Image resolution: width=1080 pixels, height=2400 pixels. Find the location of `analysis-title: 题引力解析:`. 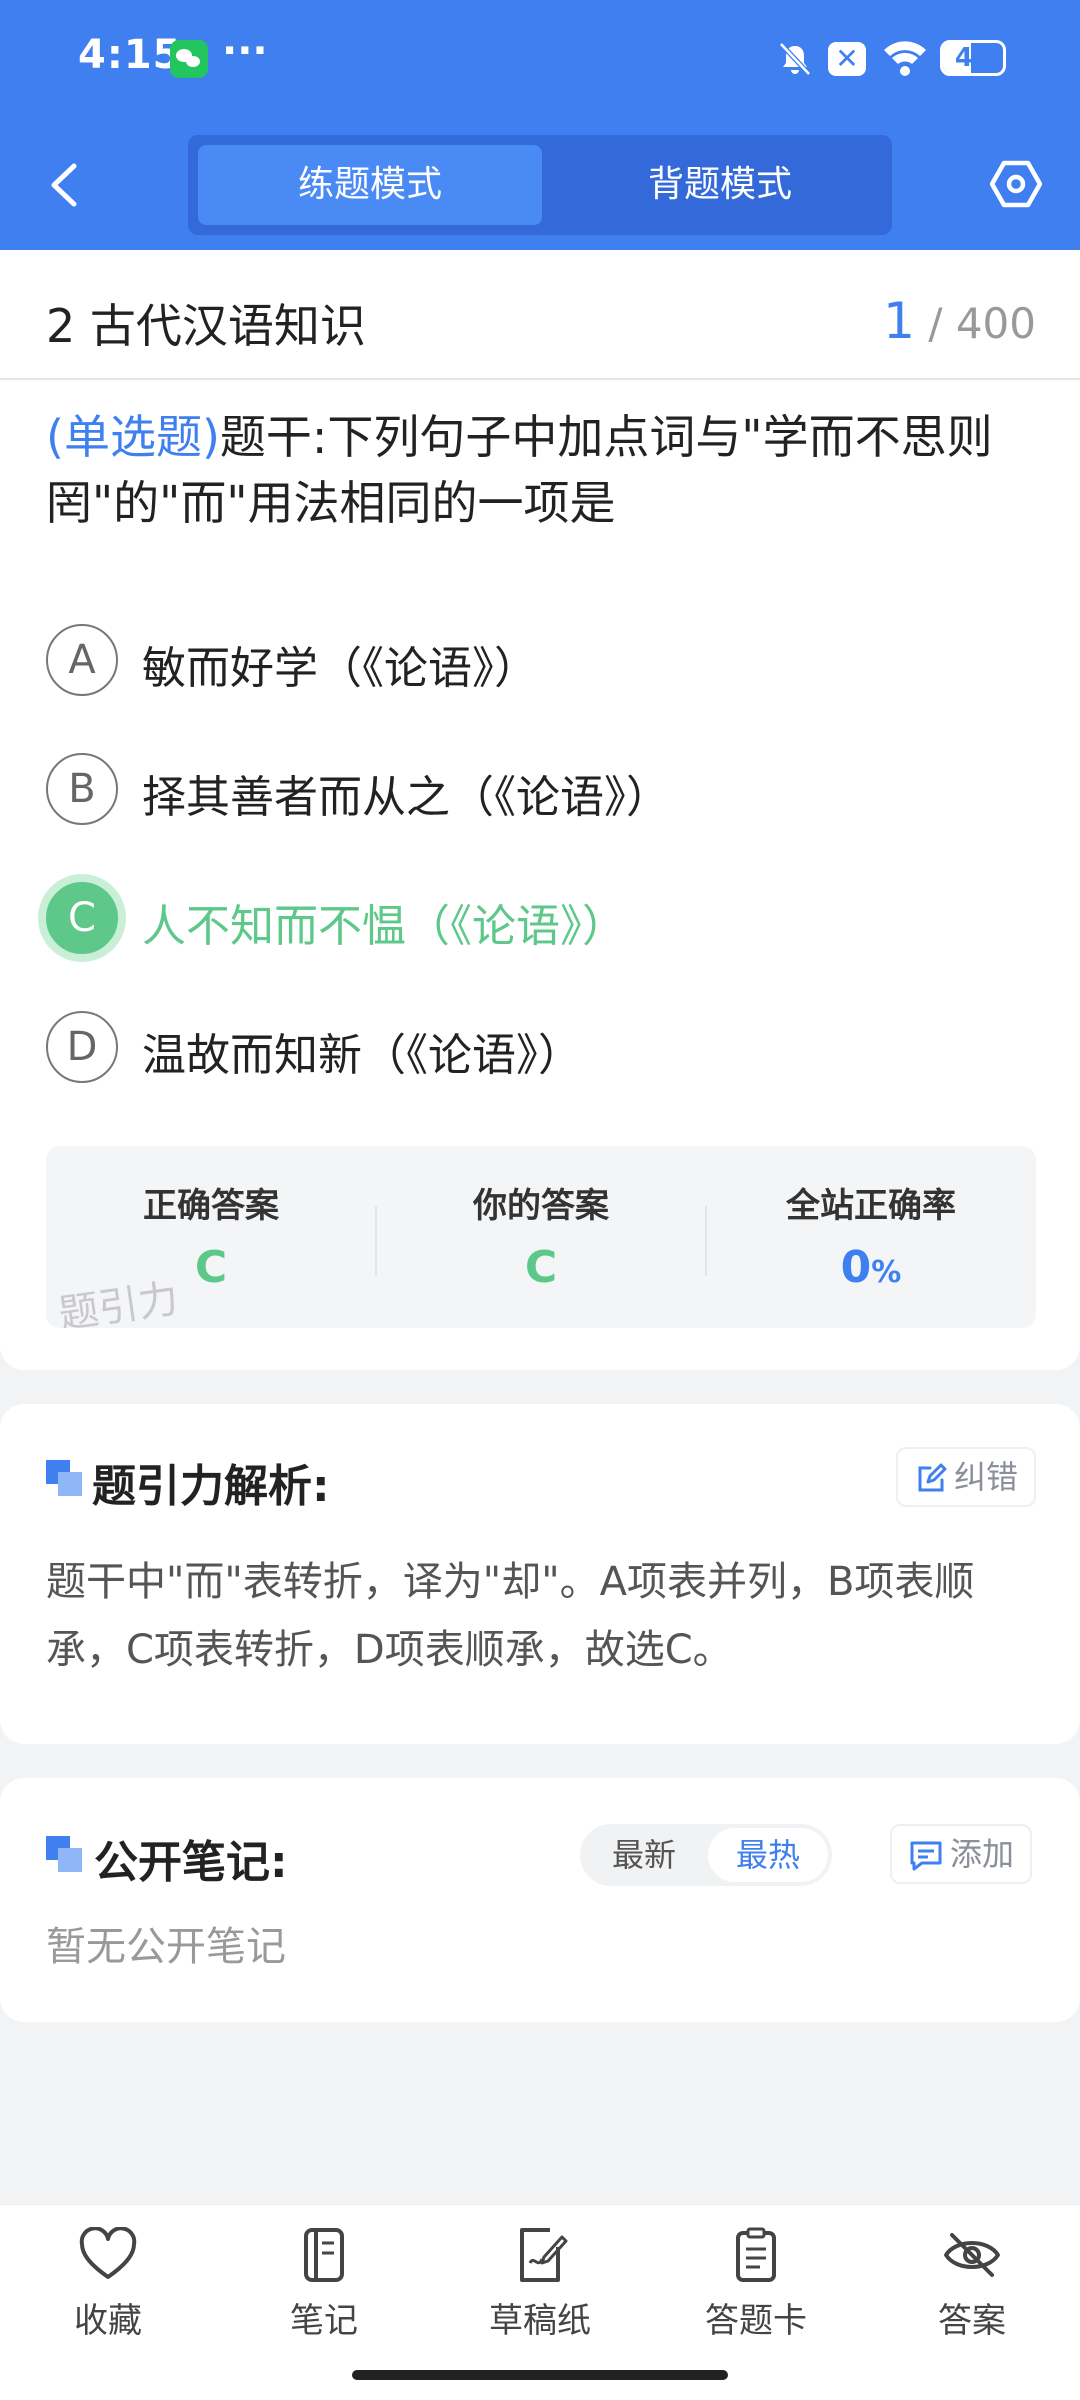

analysis-title: 题引力解析: is located at coordinates (211, 1486).